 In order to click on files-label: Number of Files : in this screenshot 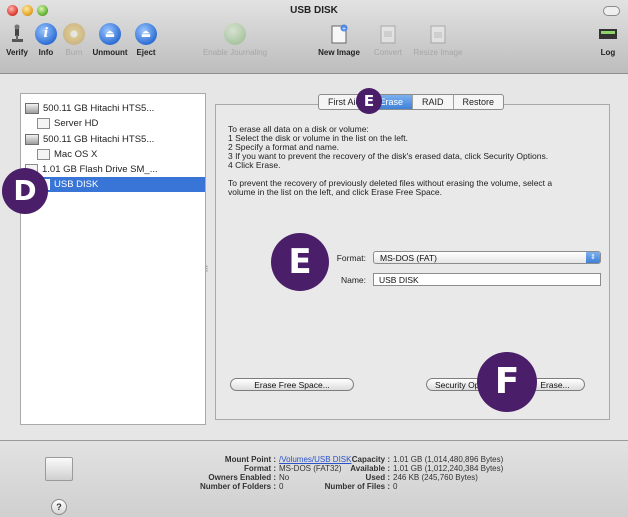, I will do `click(357, 486)`.